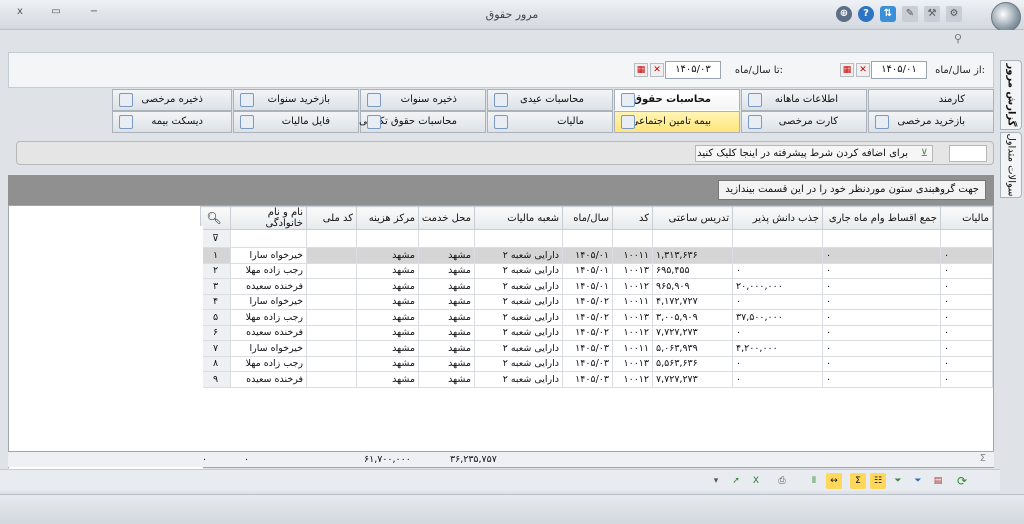 This screenshot has width=1024, height=524. I want to click on column-header-location: محل خدمت, so click(446, 218).